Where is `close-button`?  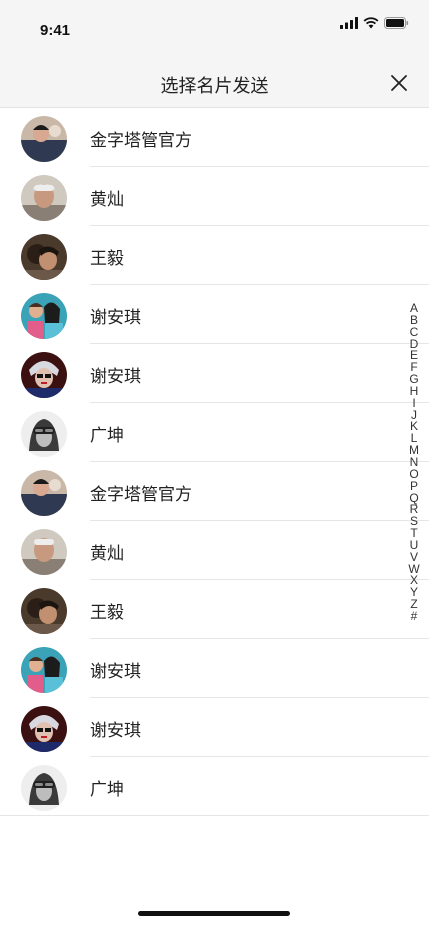
close-button is located at coordinates (399, 83).